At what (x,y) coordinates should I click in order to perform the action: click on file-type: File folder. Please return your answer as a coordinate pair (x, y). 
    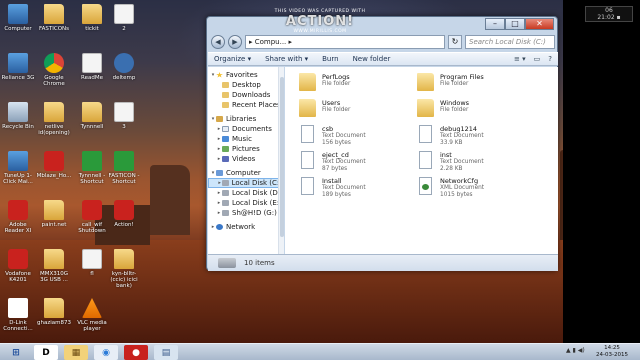
    Looking at the image, I should click on (454, 110).